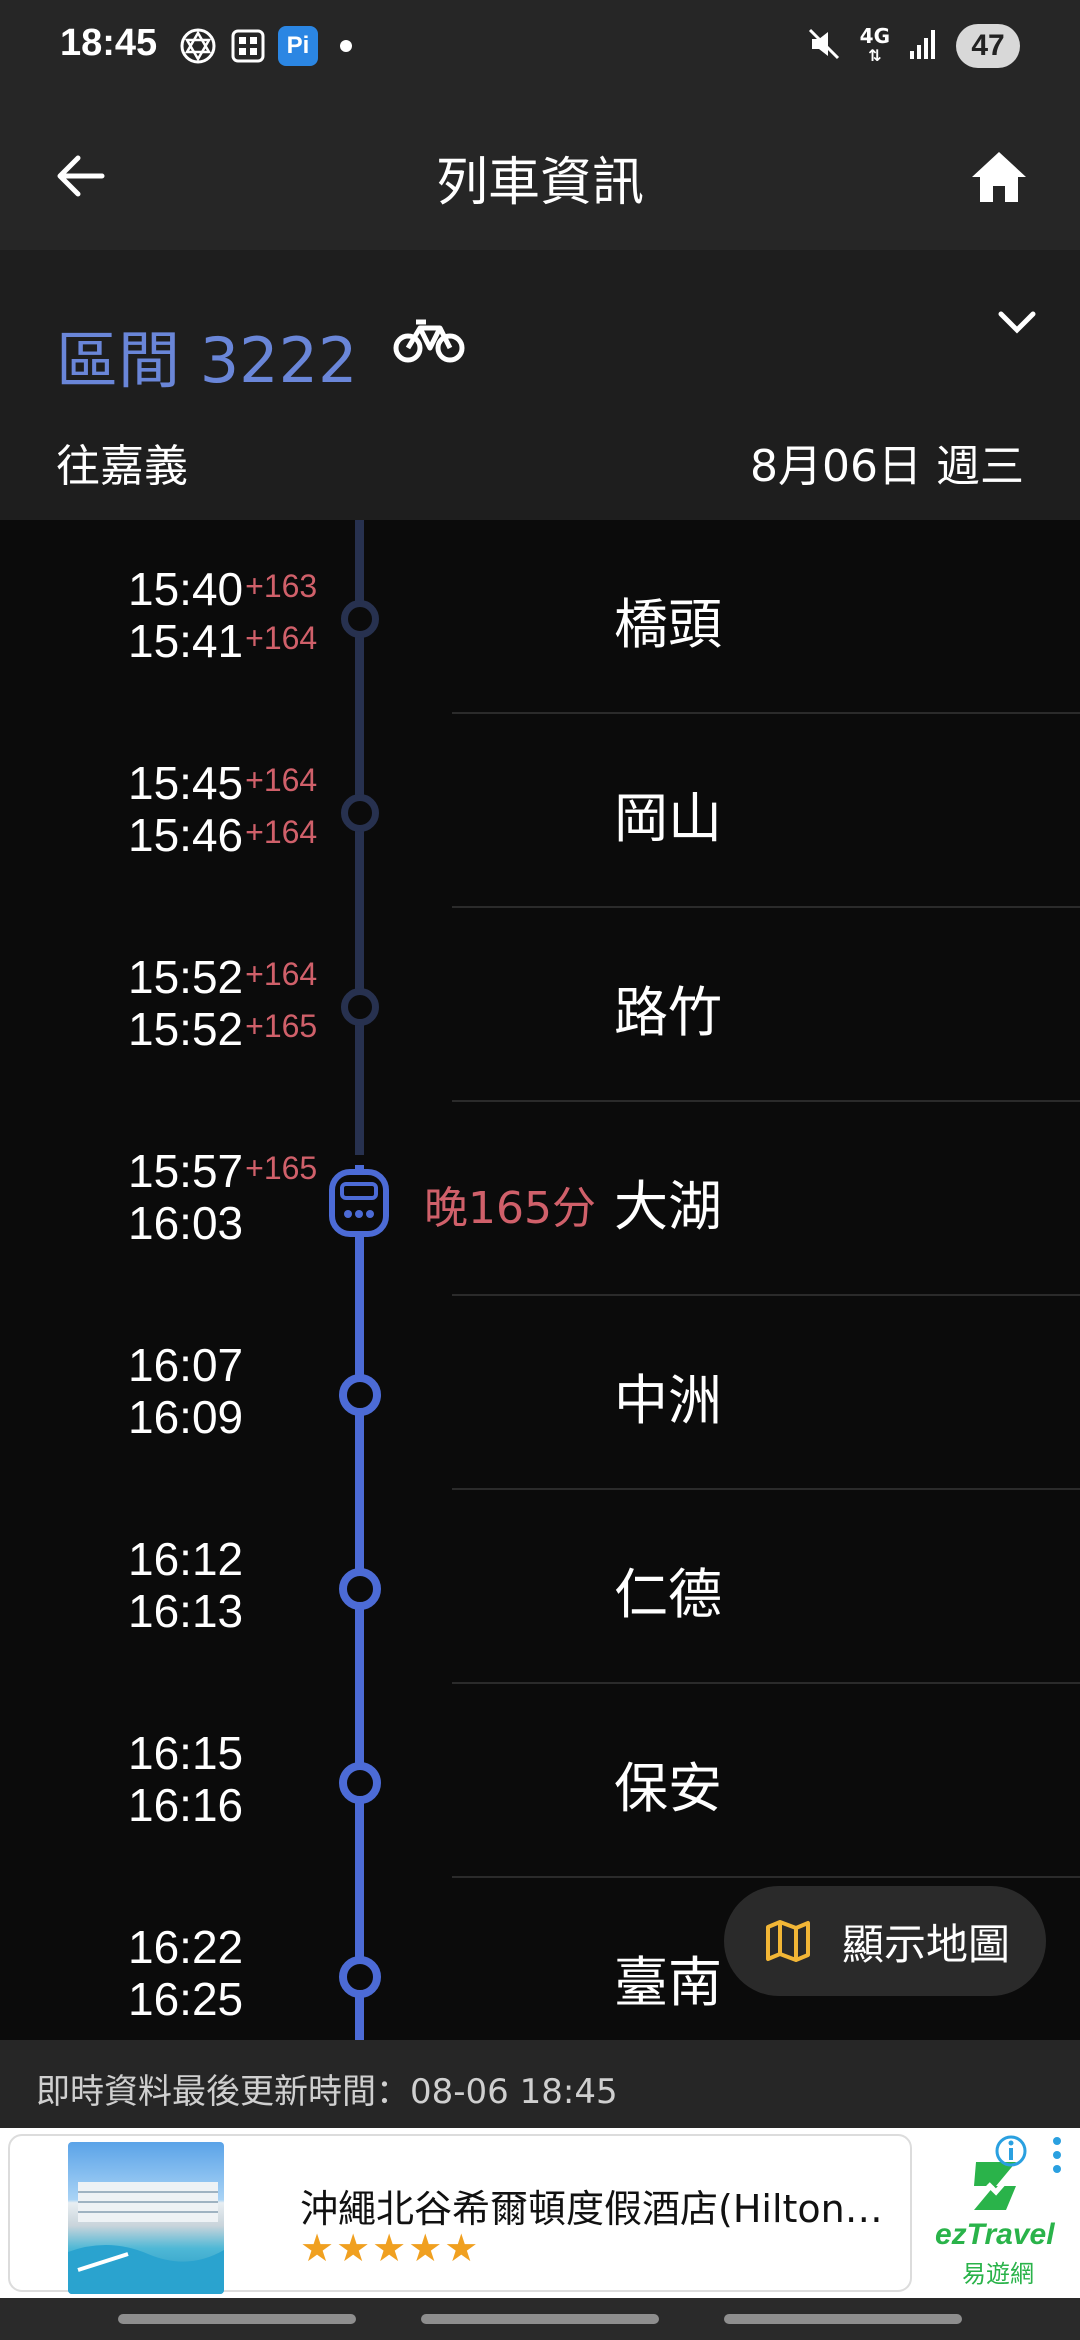 Image resolution: width=1080 pixels, height=2340 pixels. What do you see at coordinates (281, 1168) in the screenshot?
I see `arrival-delay: +165` at bounding box center [281, 1168].